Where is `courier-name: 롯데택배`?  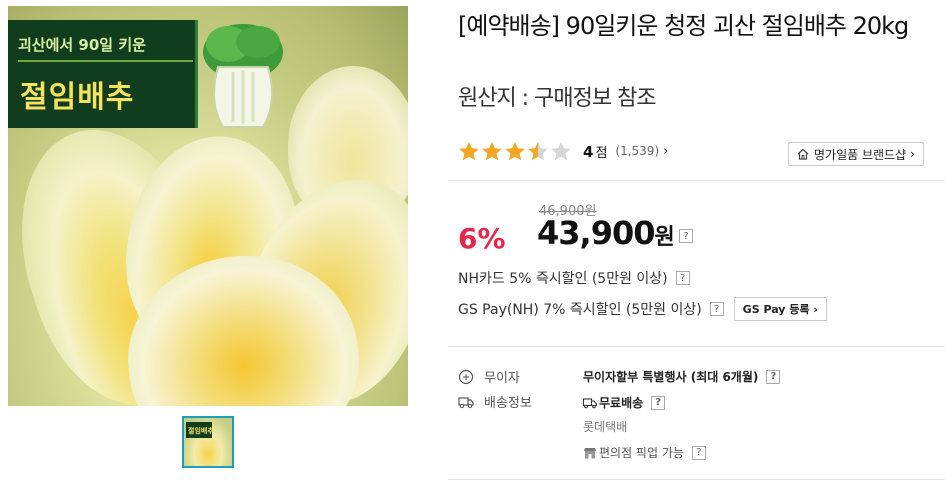
courier-name: 롯데택배 is located at coordinates (605, 427).